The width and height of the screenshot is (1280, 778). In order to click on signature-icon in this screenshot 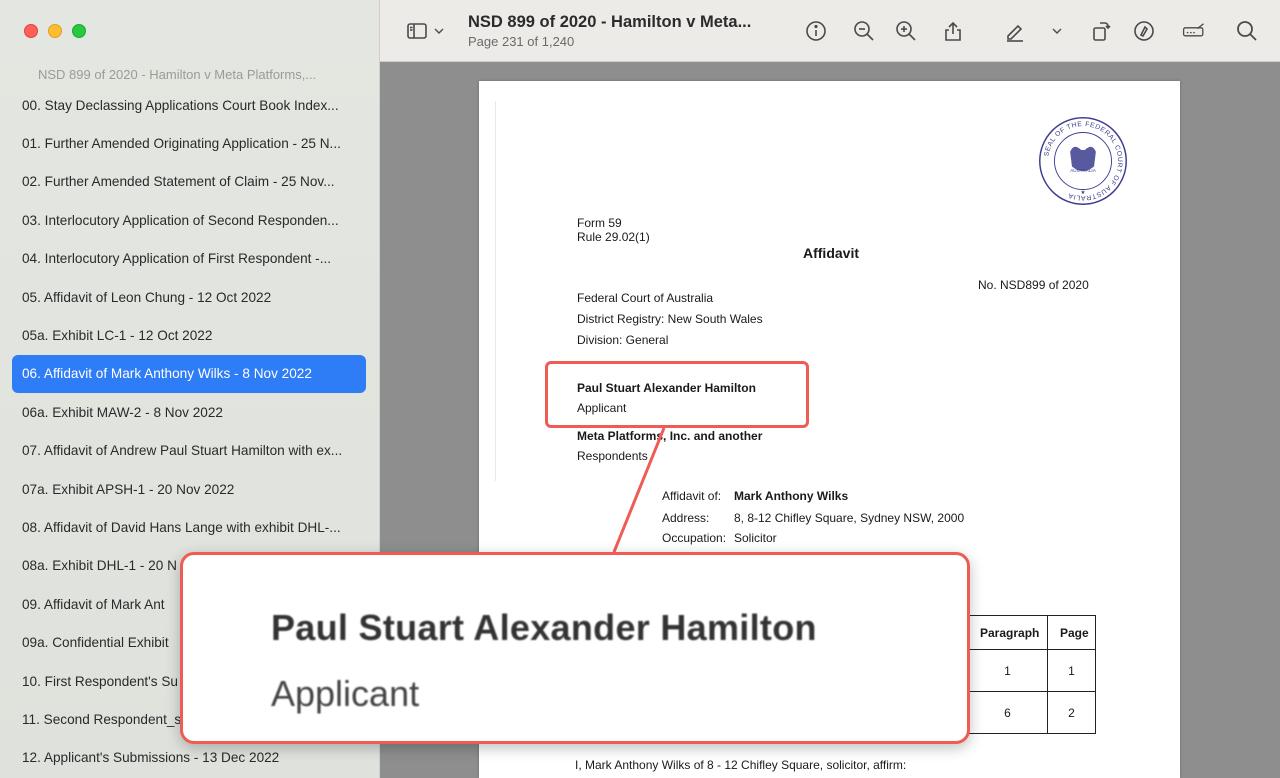, I will do `click(1194, 31)`.